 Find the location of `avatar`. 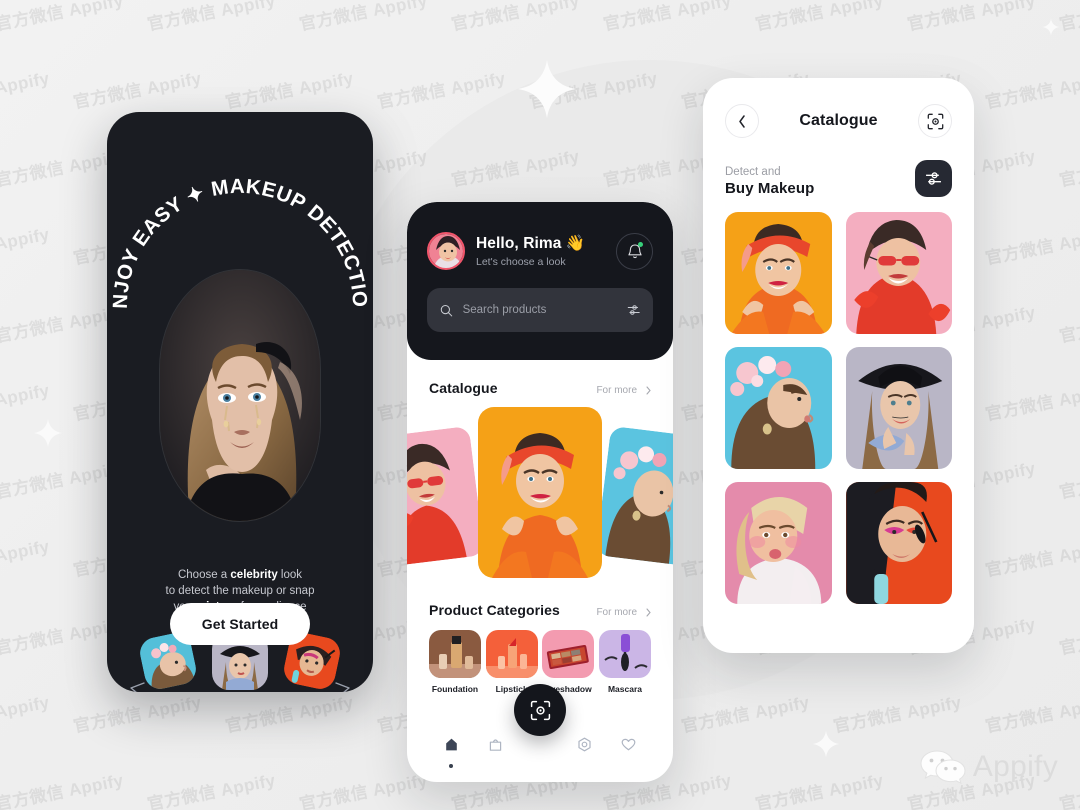

avatar is located at coordinates (446, 251).